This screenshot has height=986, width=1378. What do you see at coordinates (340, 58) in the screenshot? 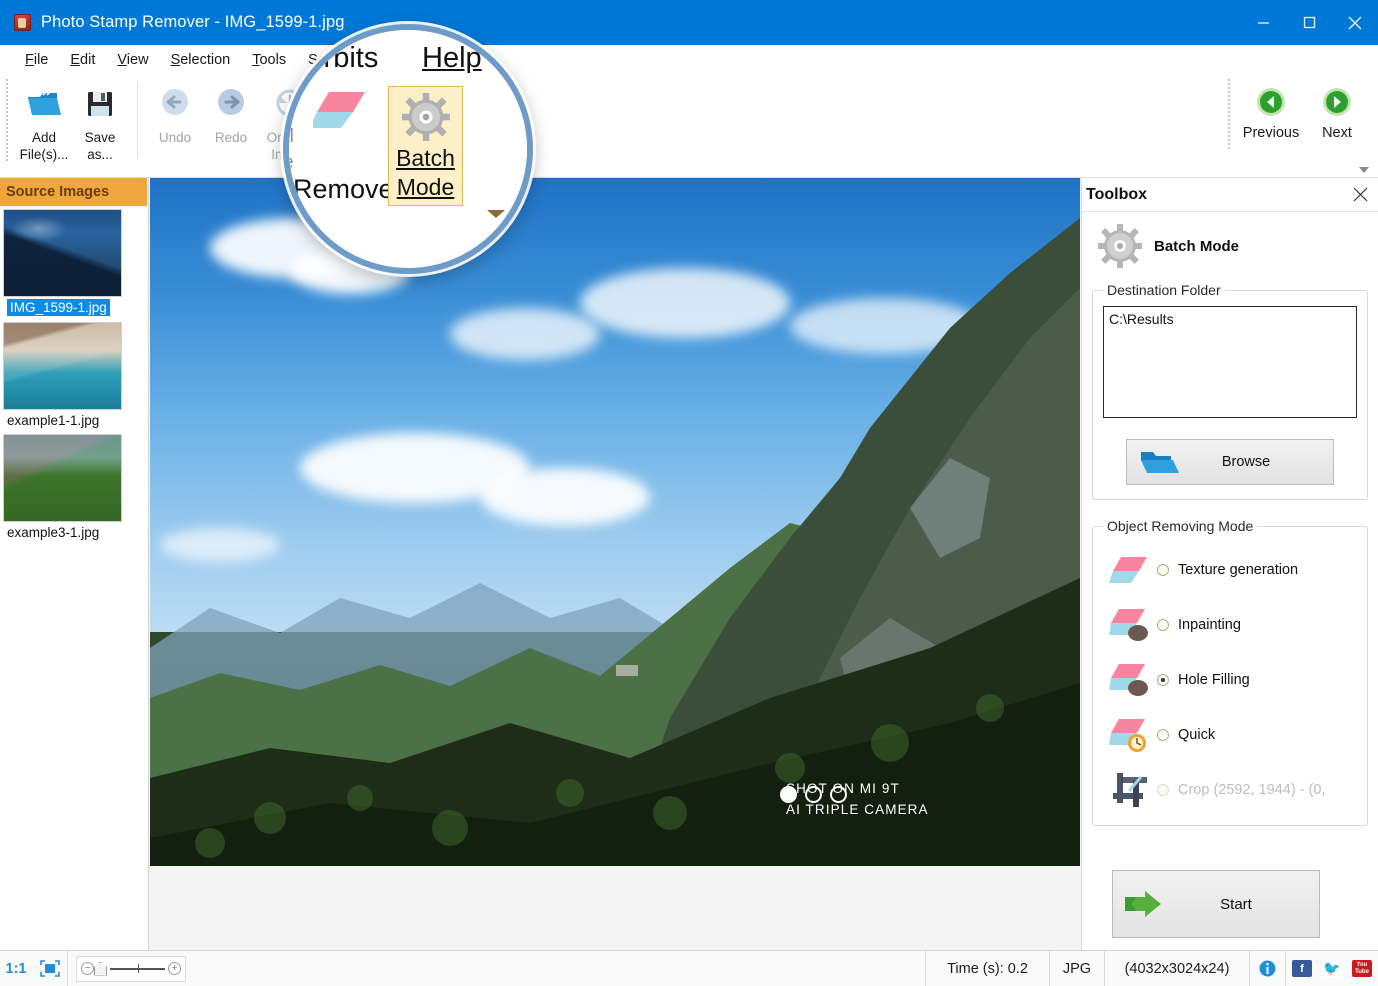
I see `magnified-menu-orbits: Orbits` at bounding box center [340, 58].